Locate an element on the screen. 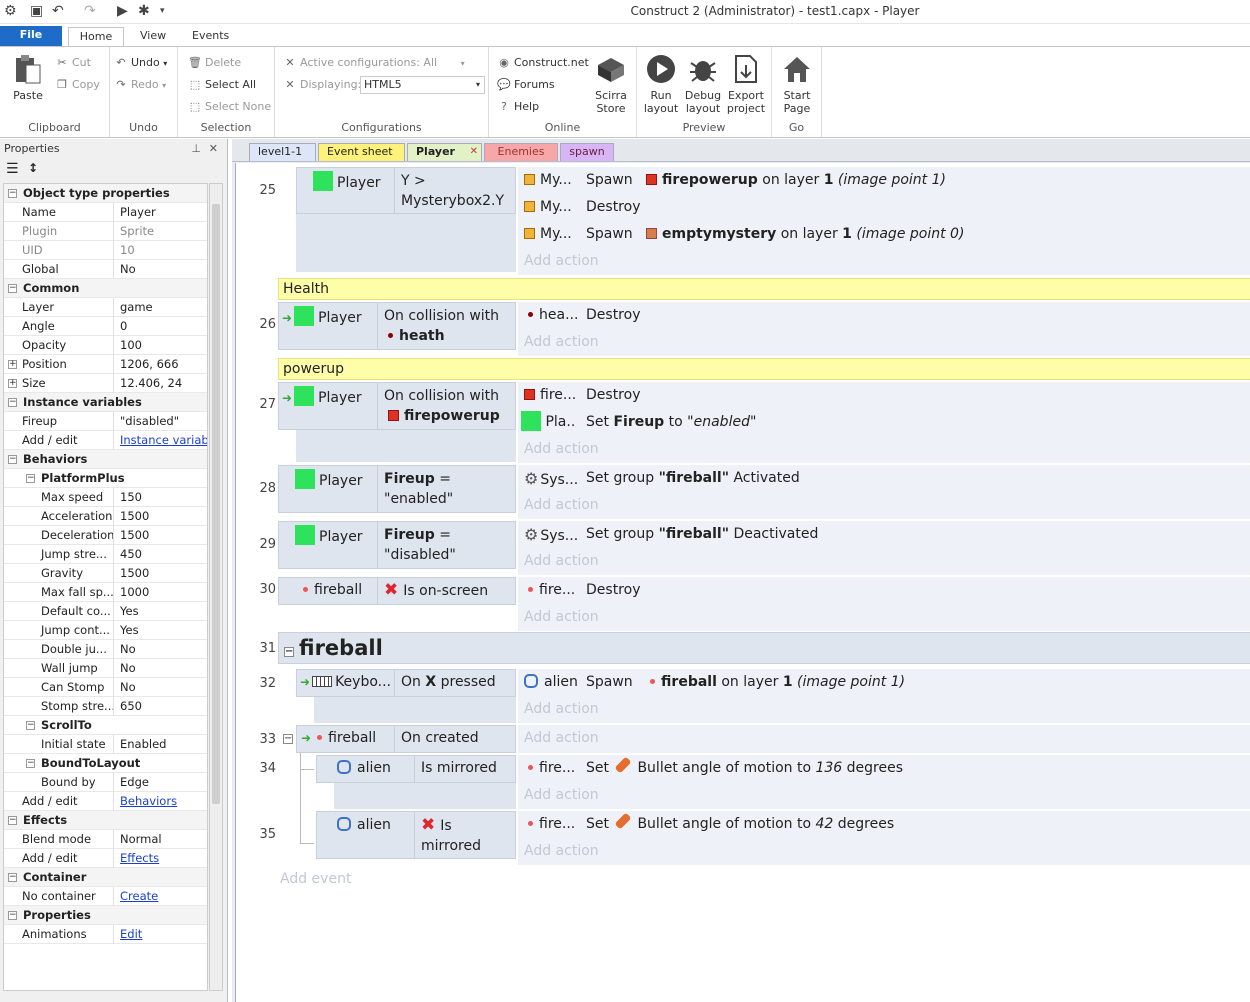 The height and width of the screenshot is (1002, 1250). property-row: Jump cont... Yes is located at coordinates (105, 630).